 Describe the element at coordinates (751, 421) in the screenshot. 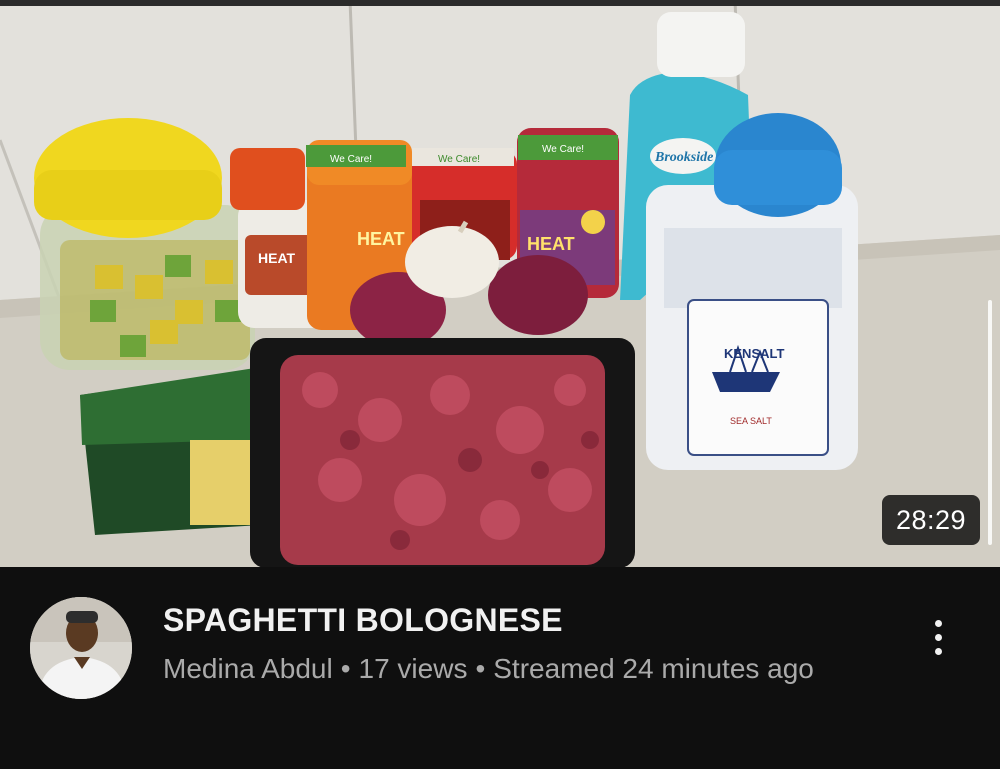

I see `salt-type: SEA SALT` at that location.